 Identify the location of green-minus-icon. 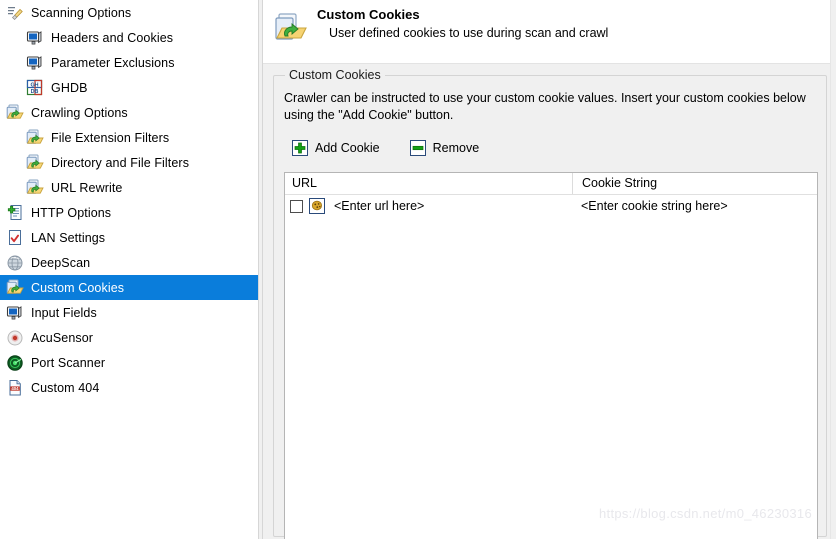
(417, 148).